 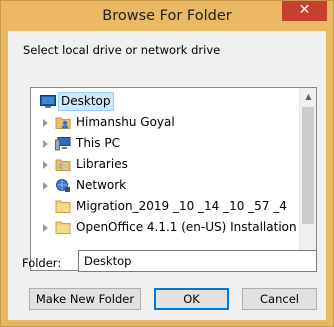 I want to click on scroll-up-button: ▲, so click(x=308, y=96).